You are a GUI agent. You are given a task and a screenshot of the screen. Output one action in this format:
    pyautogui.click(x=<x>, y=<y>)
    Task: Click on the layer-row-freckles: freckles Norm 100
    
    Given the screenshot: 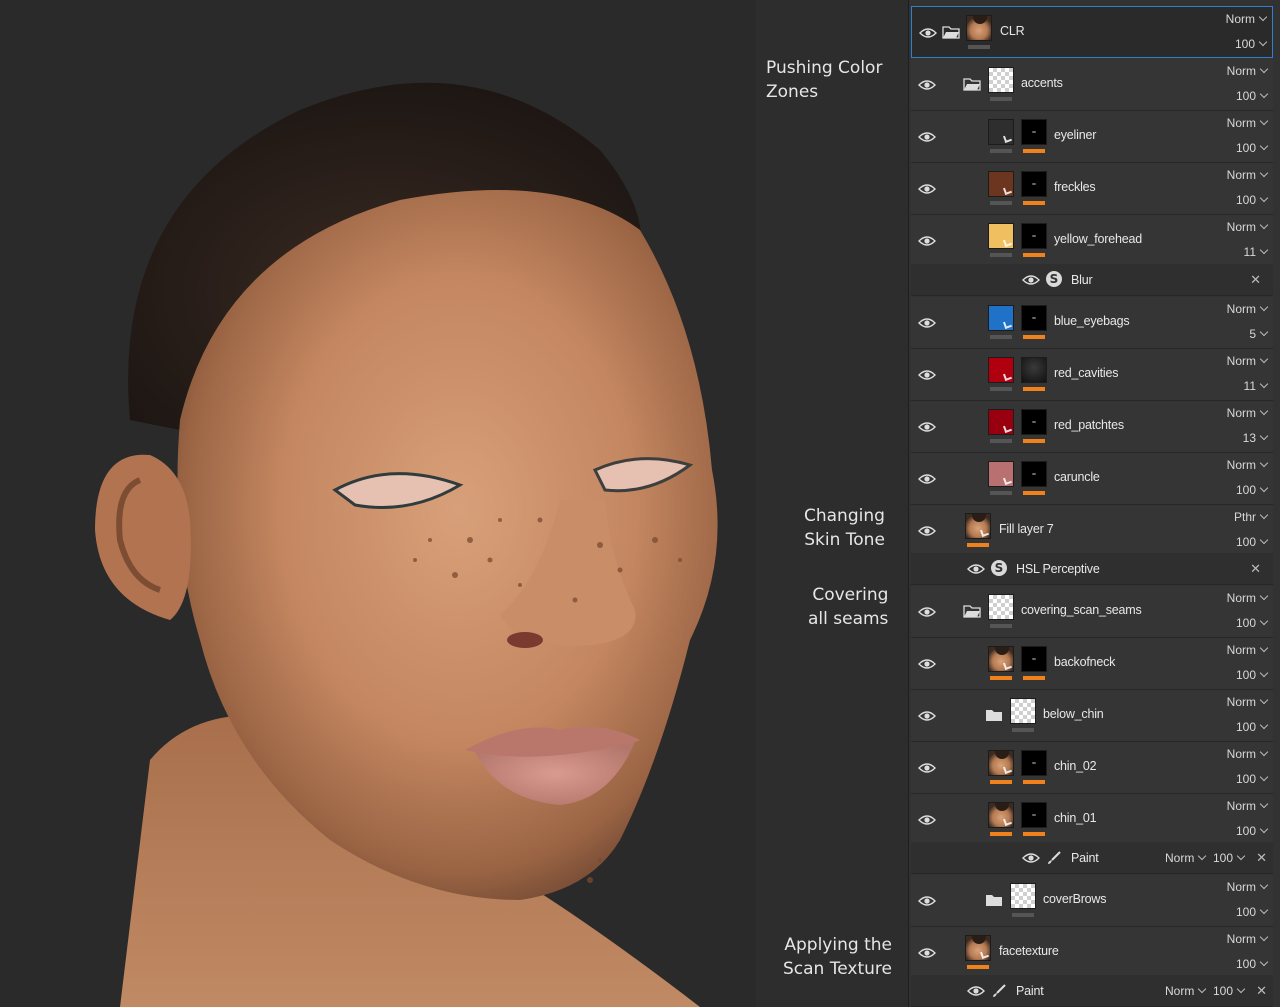 What is the action you would take?
    pyautogui.click(x=1092, y=189)
    